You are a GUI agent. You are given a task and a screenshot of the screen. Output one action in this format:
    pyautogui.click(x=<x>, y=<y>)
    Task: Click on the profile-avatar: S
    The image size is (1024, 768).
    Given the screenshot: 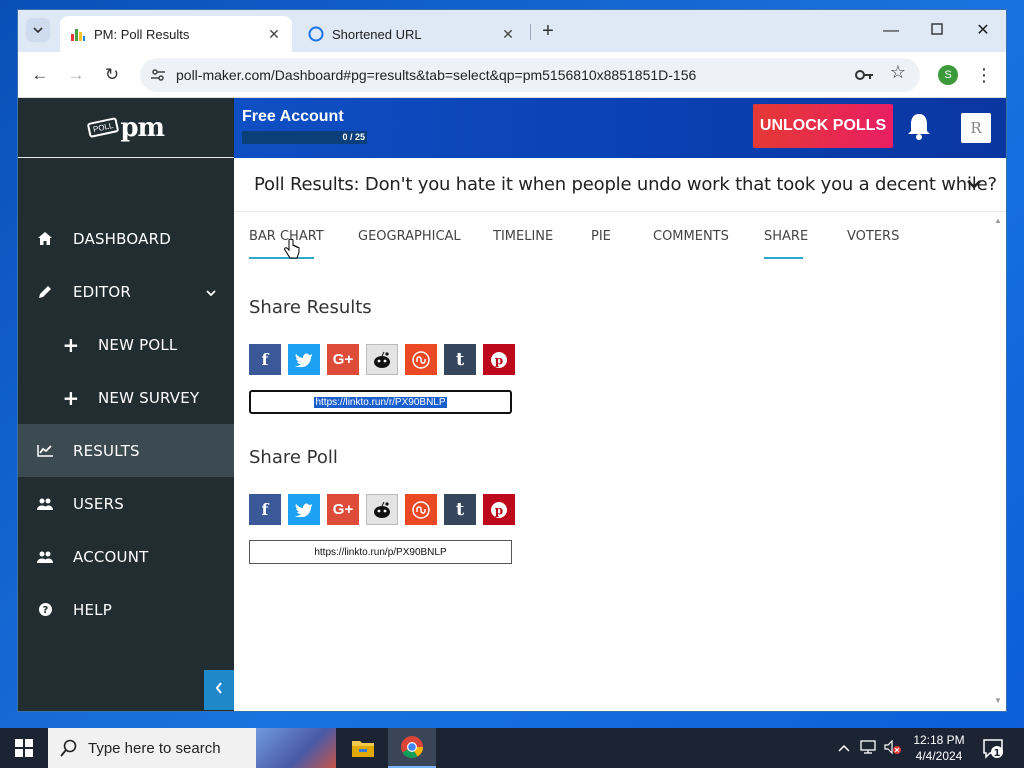 What is the action you would take?
    pyautogui.click(x=948, y=75)
    